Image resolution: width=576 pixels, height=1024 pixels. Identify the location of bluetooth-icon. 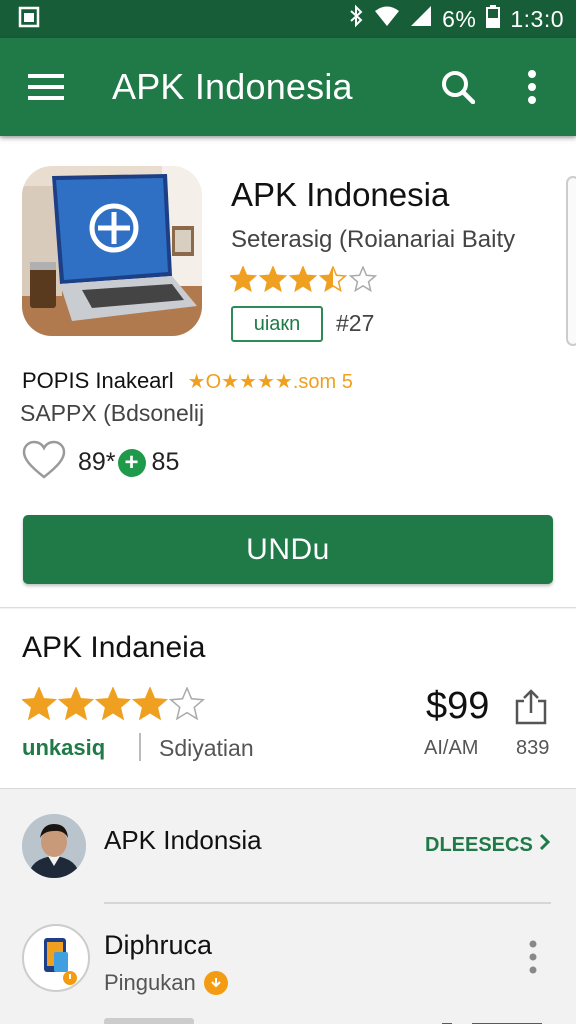
(356, 19).